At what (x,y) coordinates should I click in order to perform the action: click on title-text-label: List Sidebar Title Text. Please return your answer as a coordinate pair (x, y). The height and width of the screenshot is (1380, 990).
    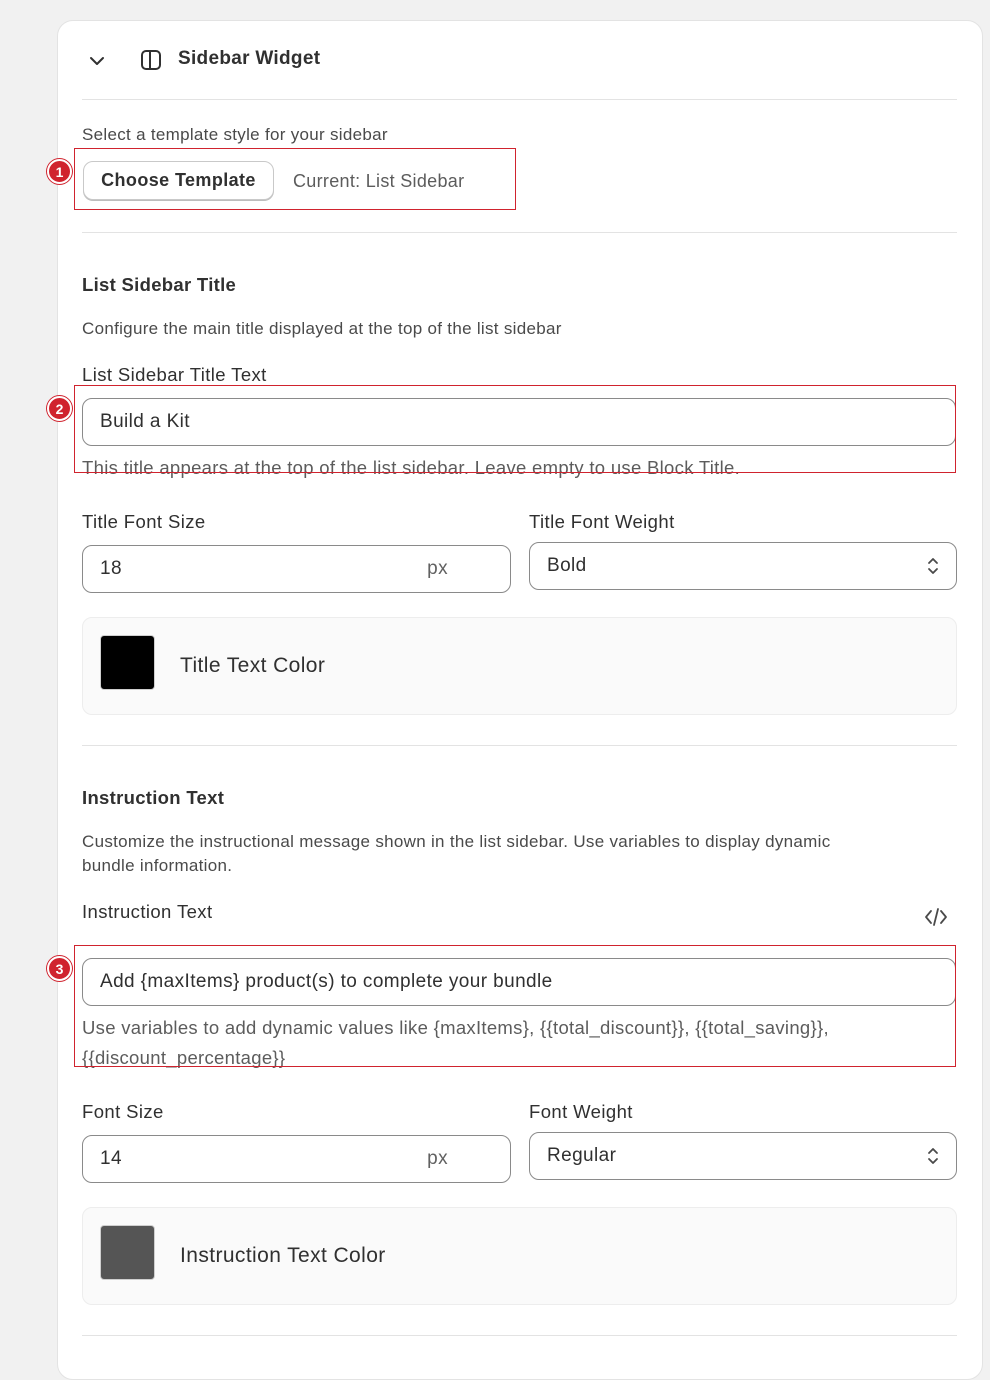
    Looking at the image, I should click on (174, 374).